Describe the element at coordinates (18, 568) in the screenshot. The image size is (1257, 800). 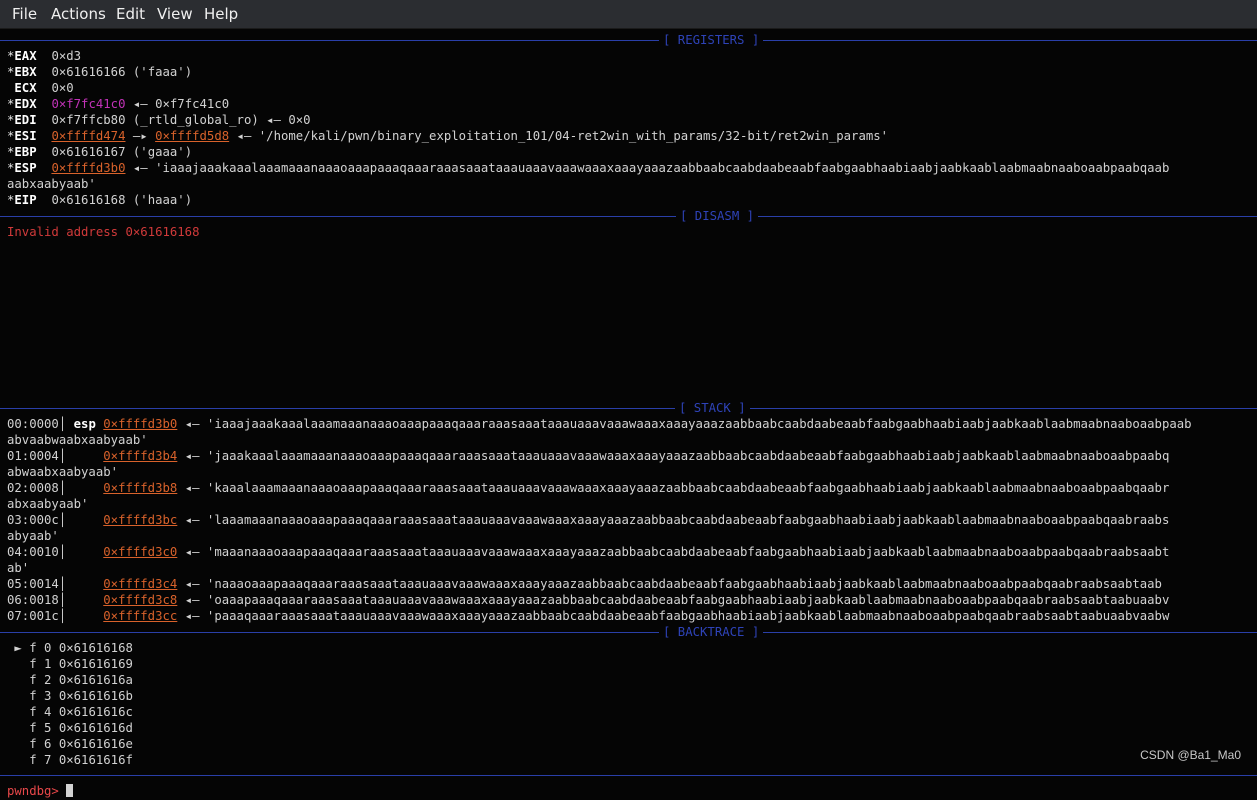
I see `stack-row-continuation: ab'` at that location.